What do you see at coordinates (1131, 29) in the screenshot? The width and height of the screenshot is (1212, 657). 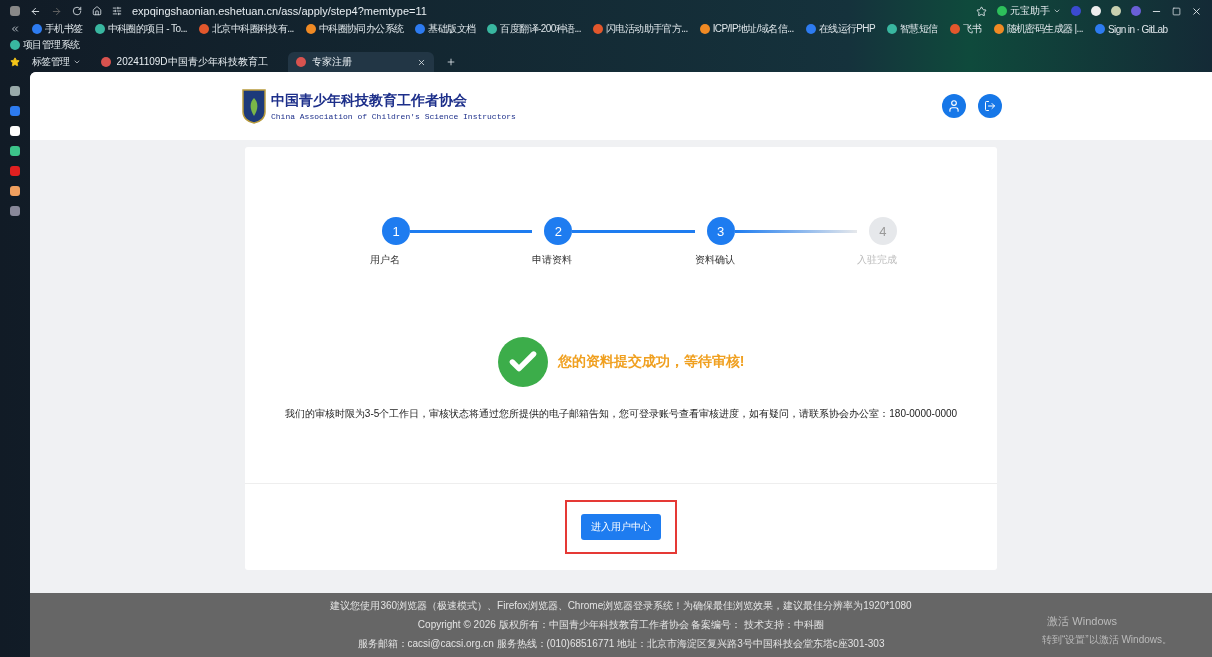 I see `bookmark-link: Sign in · GitLab` at bounding box center [1131, 29].